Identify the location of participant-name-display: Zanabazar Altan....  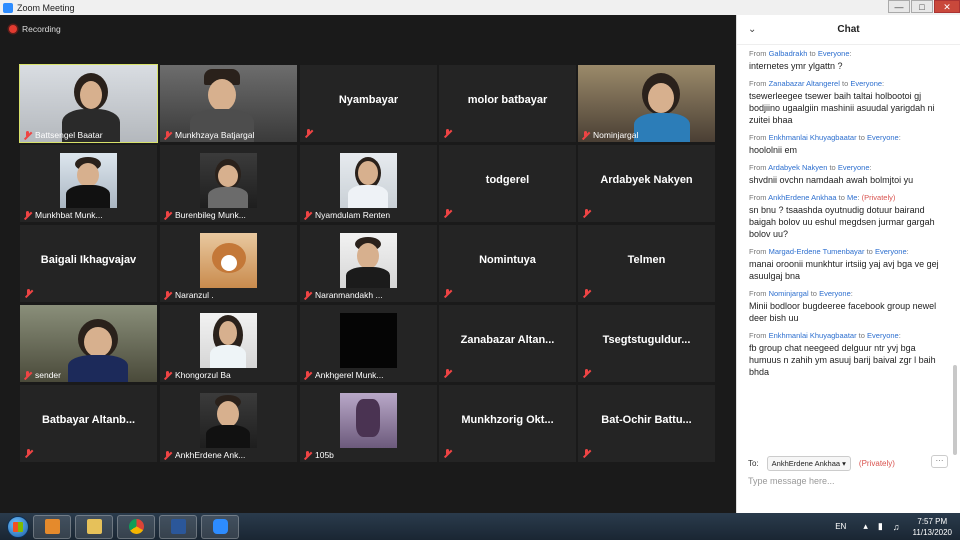
(507, 340).